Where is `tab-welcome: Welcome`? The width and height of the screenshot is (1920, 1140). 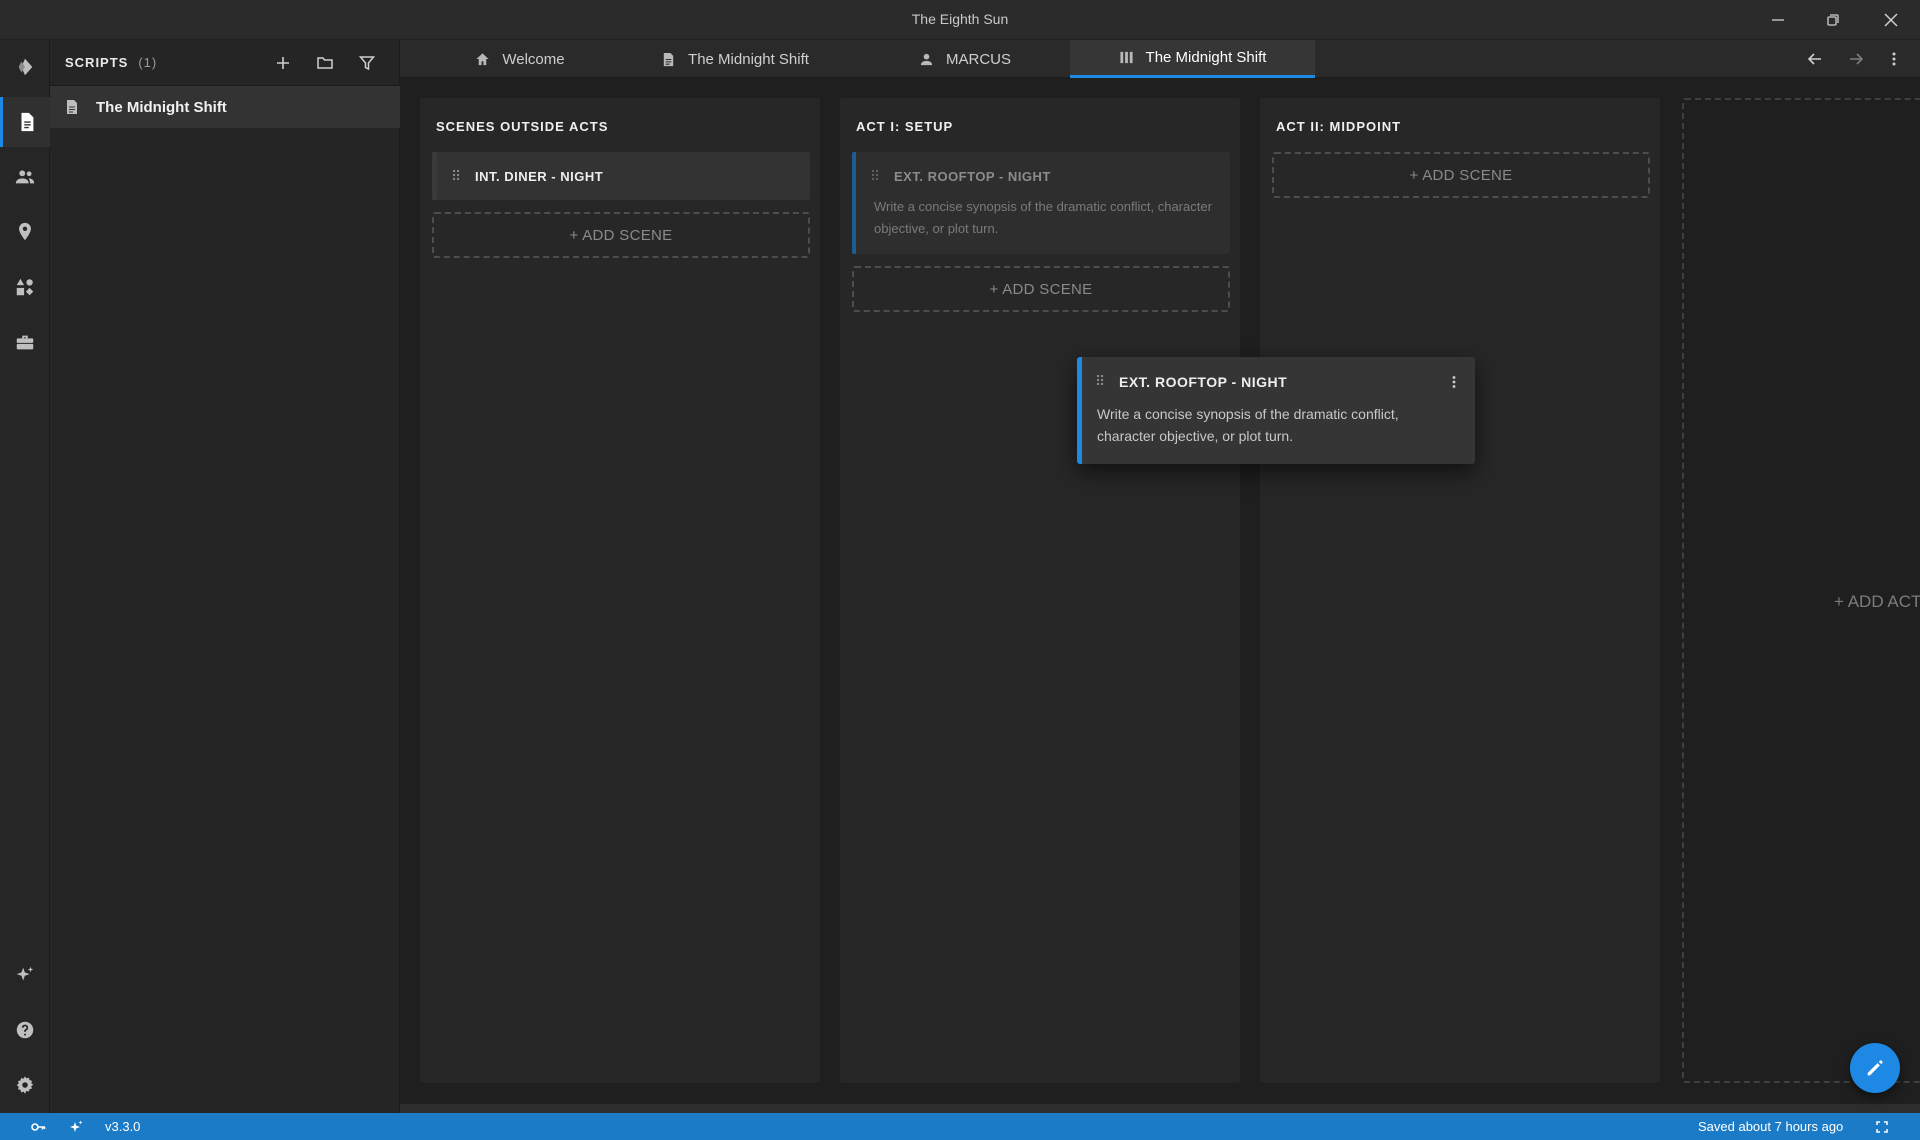
tab-welcome: Welcome is located at coordinates (520, 59).